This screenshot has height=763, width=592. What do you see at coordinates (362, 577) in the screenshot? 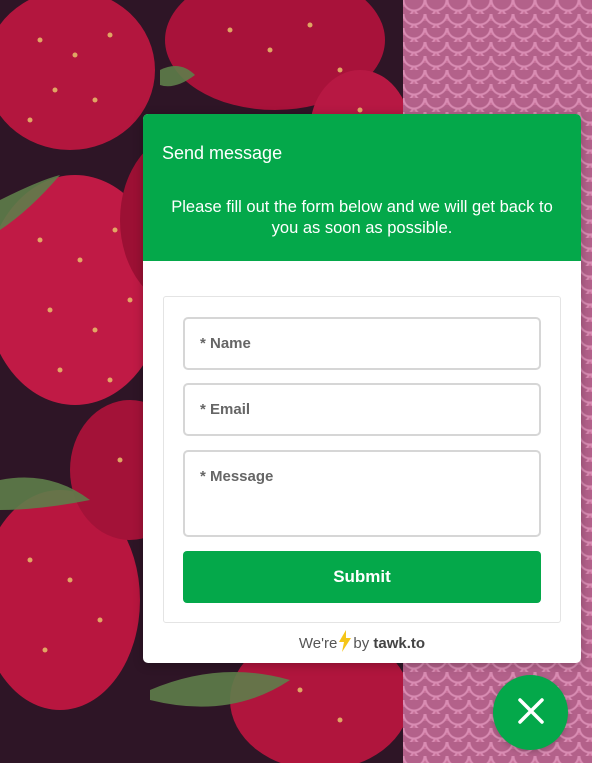
I see `submit-button: Submit` at bounding box center [362, 577].